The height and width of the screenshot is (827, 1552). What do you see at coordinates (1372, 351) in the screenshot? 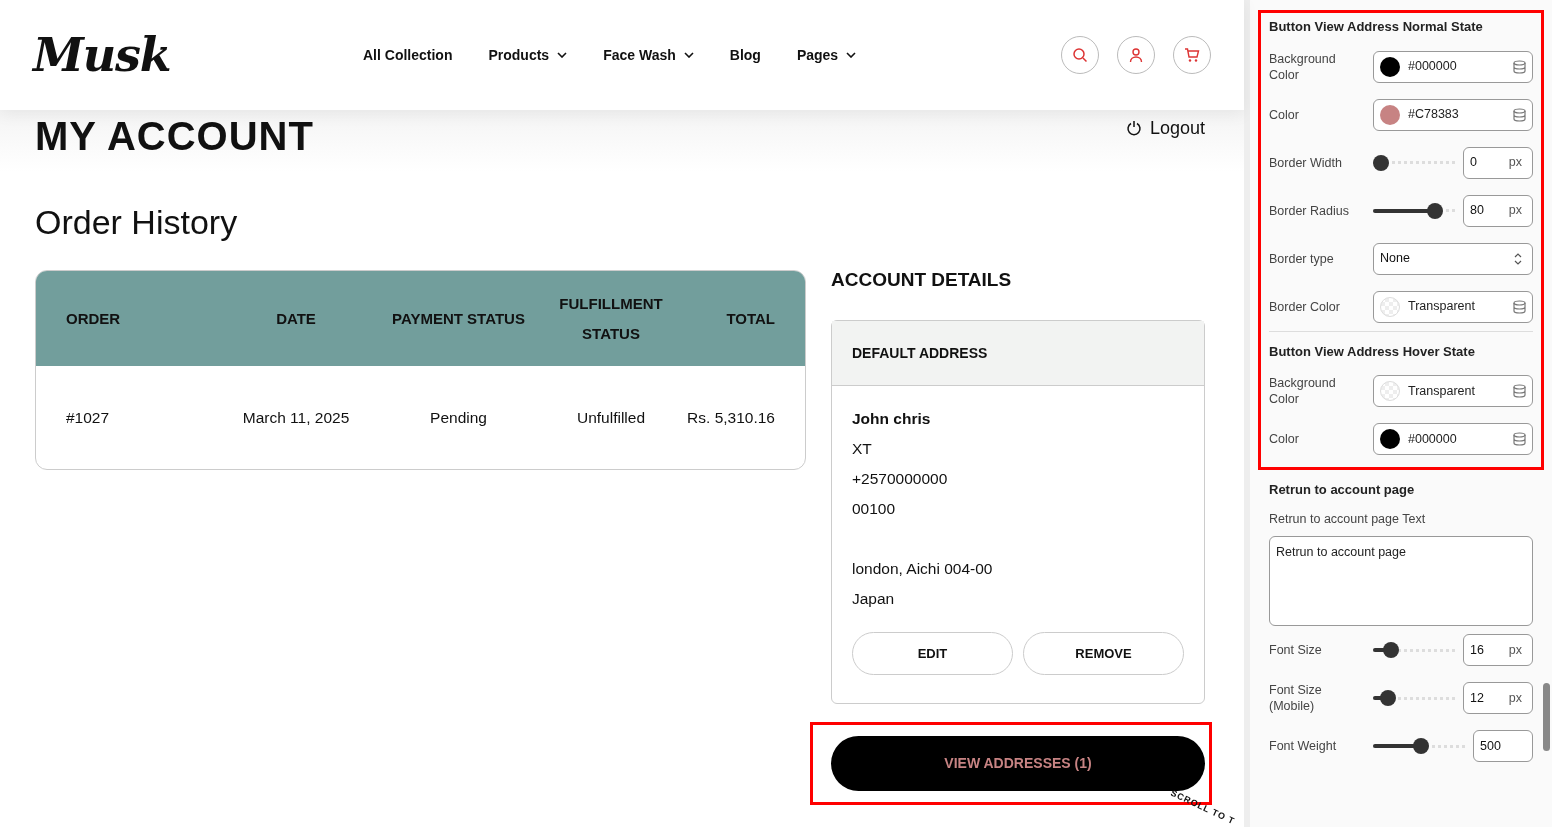
I see `section-title: Button View Address Hover State` at bounding box center [1372, 351].